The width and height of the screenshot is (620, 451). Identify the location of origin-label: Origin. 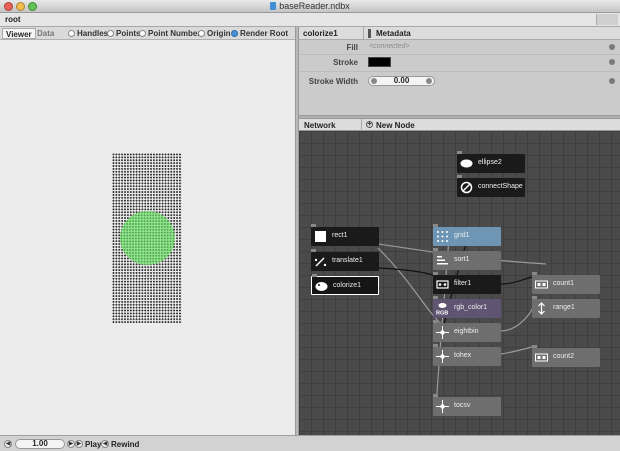
(219, 33).